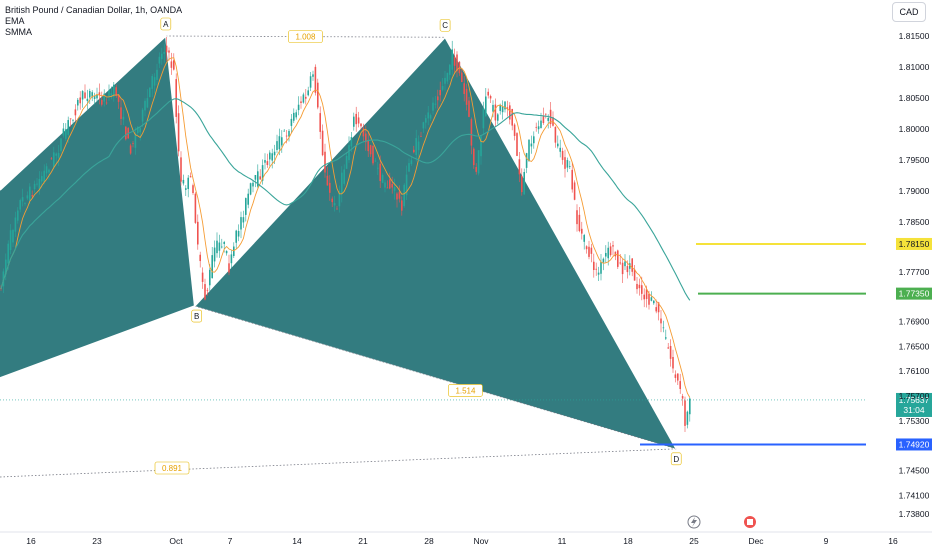  I want to click on ema-indicator-label: EMA, so click(93, 21).